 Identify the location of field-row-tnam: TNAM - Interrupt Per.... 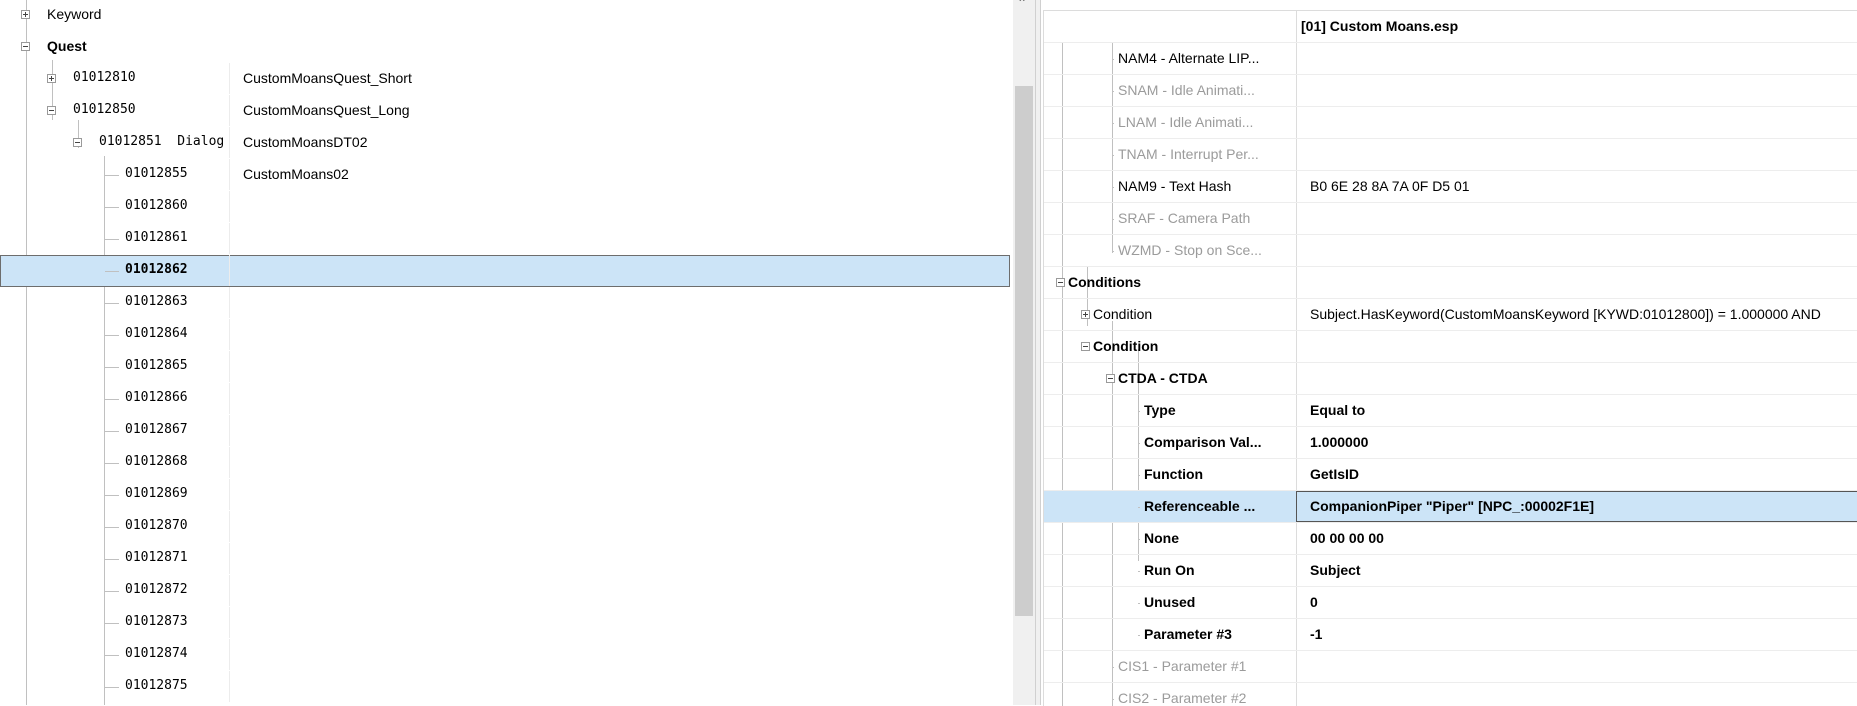
(1450, 155).